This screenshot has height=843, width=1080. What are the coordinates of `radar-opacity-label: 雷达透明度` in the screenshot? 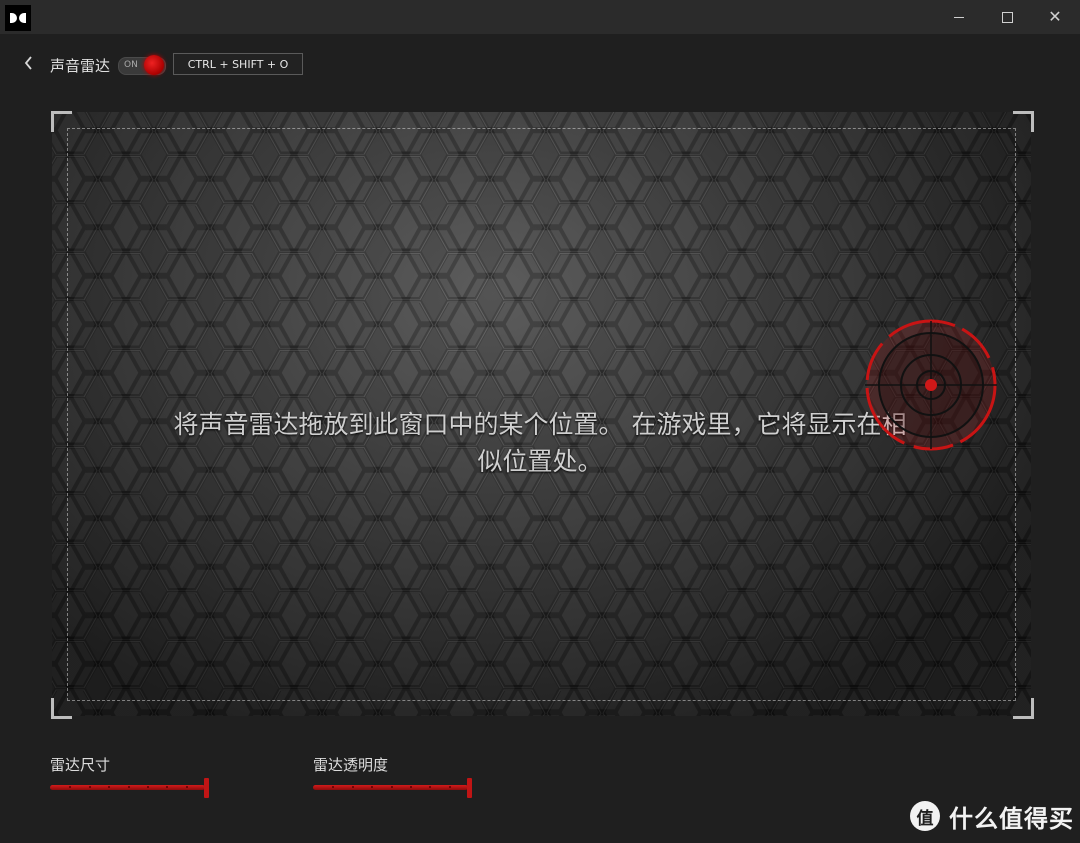 It's located at (351, 765).